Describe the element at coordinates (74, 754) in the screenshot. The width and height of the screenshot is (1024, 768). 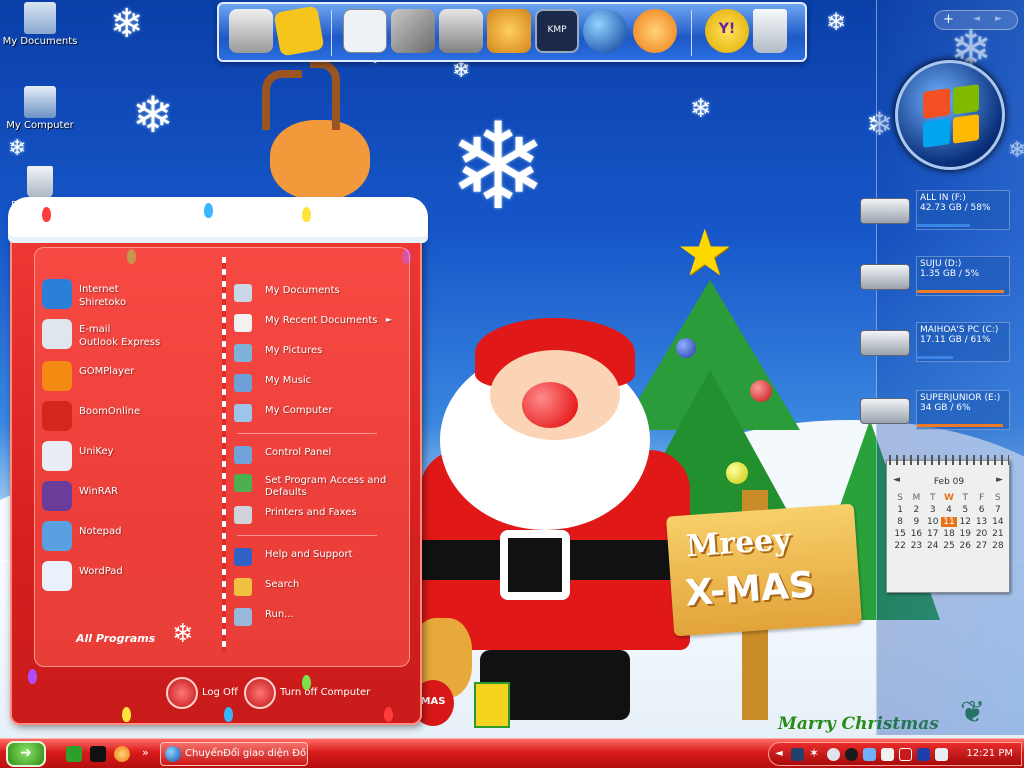
I see `unikey-quick-icon` at that location.